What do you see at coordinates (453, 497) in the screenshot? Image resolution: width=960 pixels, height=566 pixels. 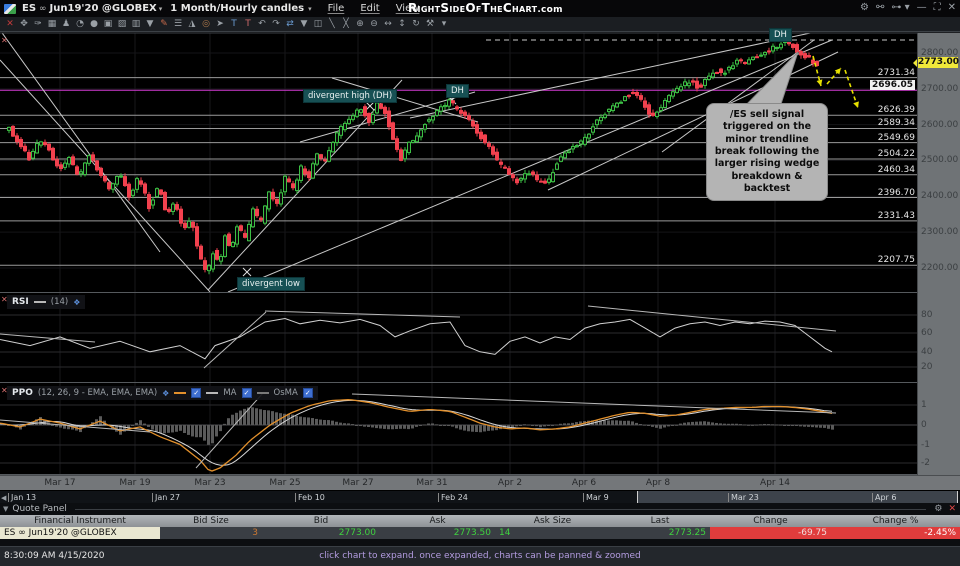 I see `scrollbar-date-label: Feb 24` at bounding box center [453, 497].